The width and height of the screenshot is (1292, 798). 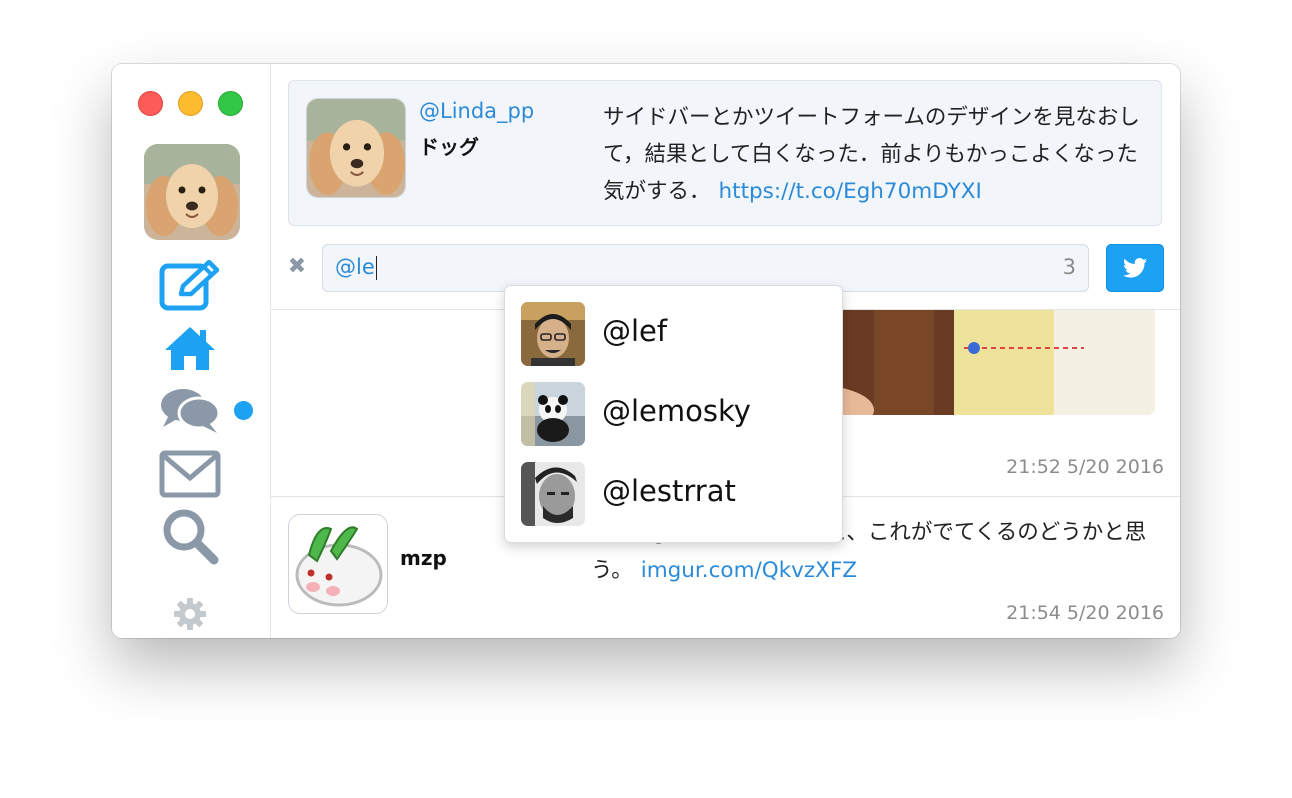 What do you see at coordinates (356, 267) in the screenshot?
I see `compose-text: @le` at bounding box center [356, 267].